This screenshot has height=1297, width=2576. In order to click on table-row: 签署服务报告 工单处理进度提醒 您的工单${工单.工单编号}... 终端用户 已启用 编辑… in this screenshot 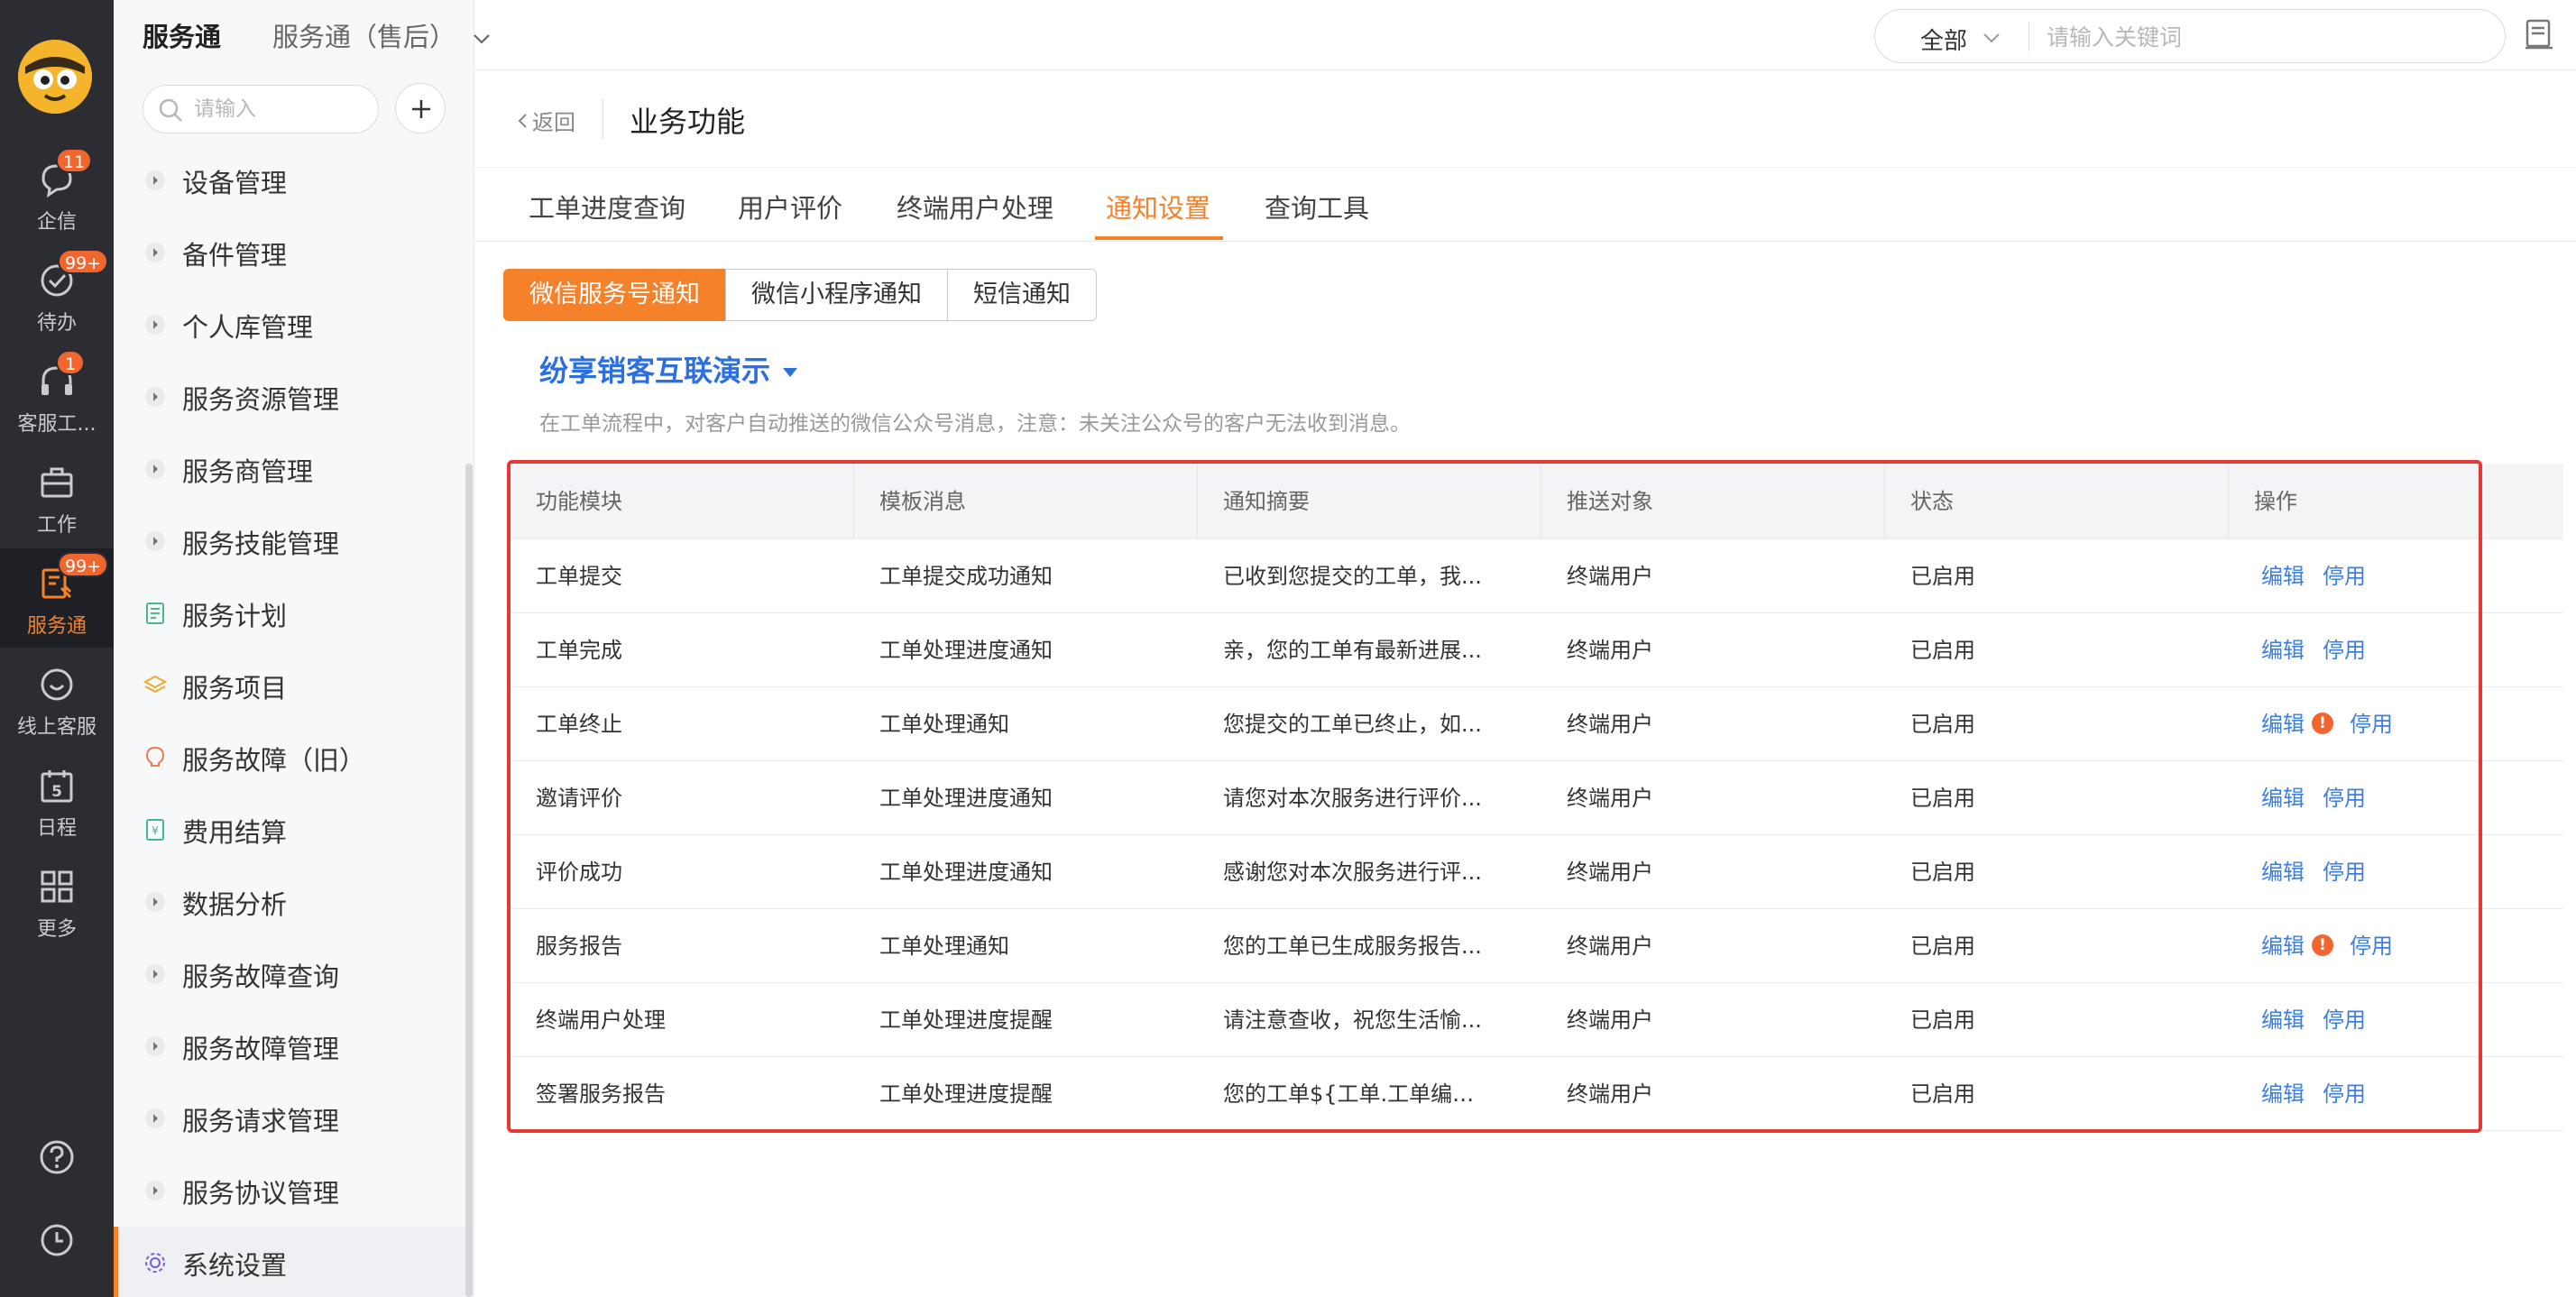, I will do `click(1537, 1094)`.